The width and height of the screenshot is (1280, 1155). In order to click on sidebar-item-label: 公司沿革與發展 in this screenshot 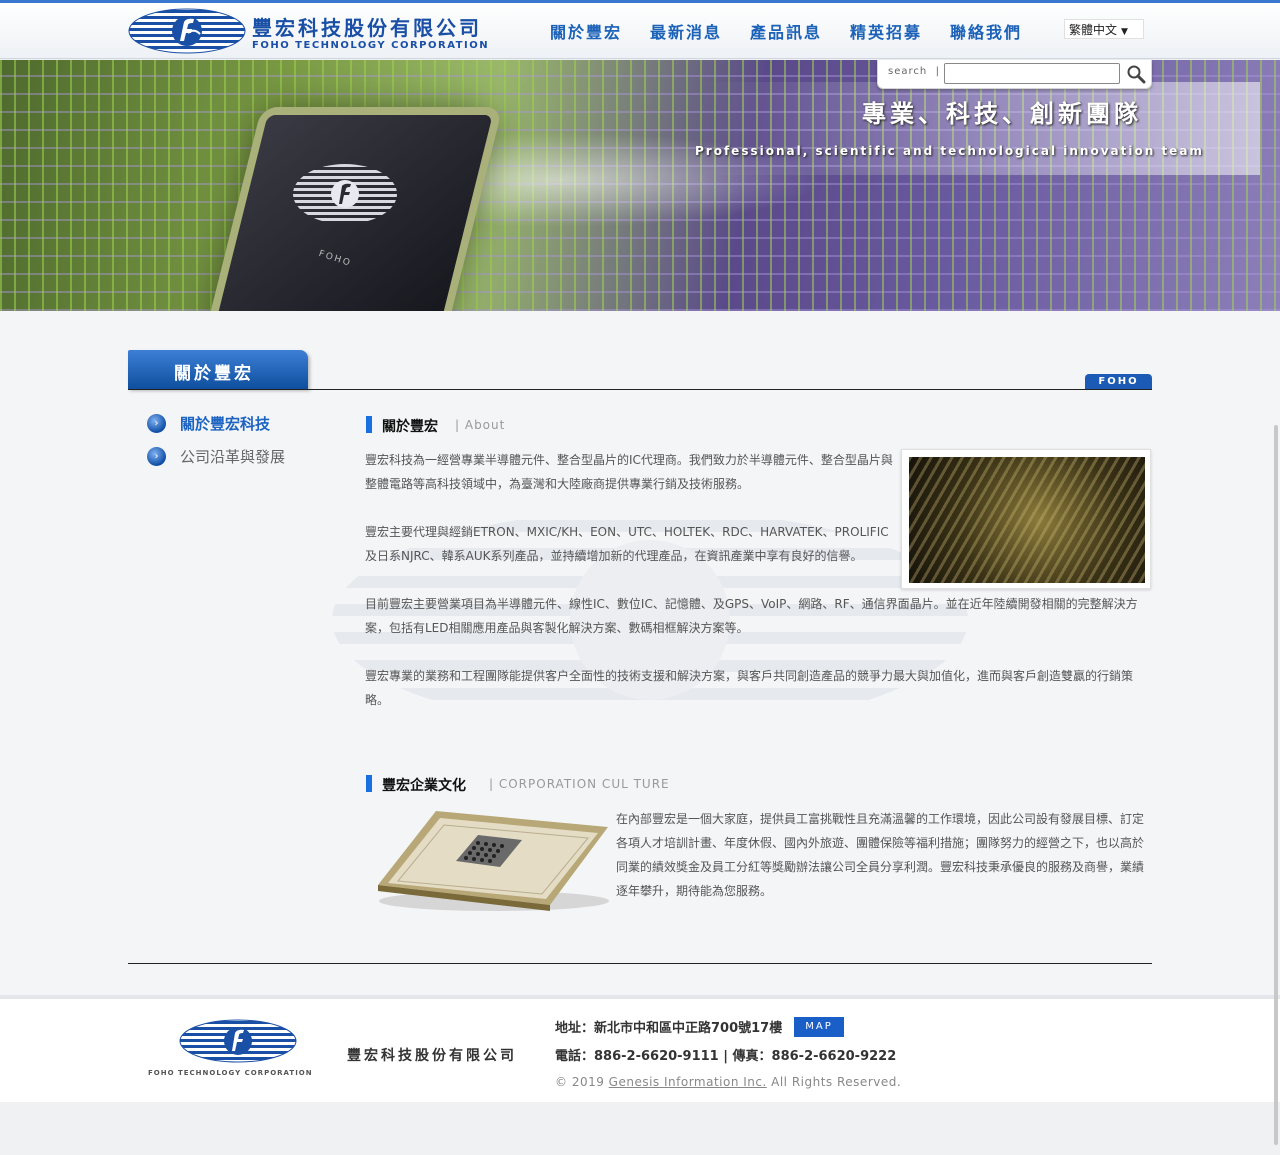, I will do `click(233, 457)`.